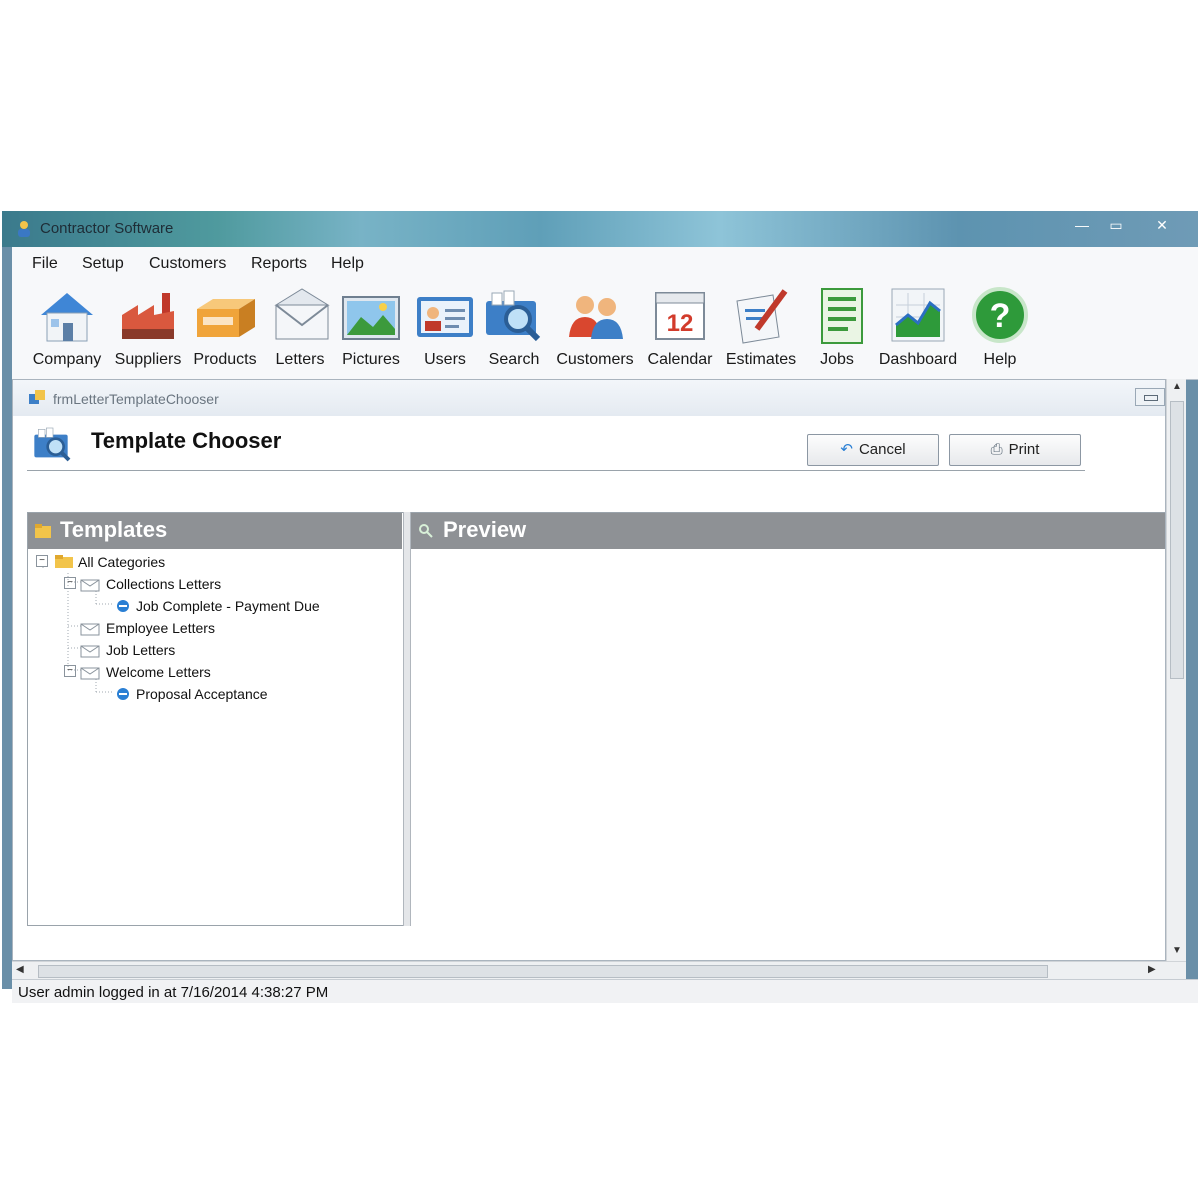  I want to click on menu-bar: File Setup Customers Reports Help, so click(605, 264).